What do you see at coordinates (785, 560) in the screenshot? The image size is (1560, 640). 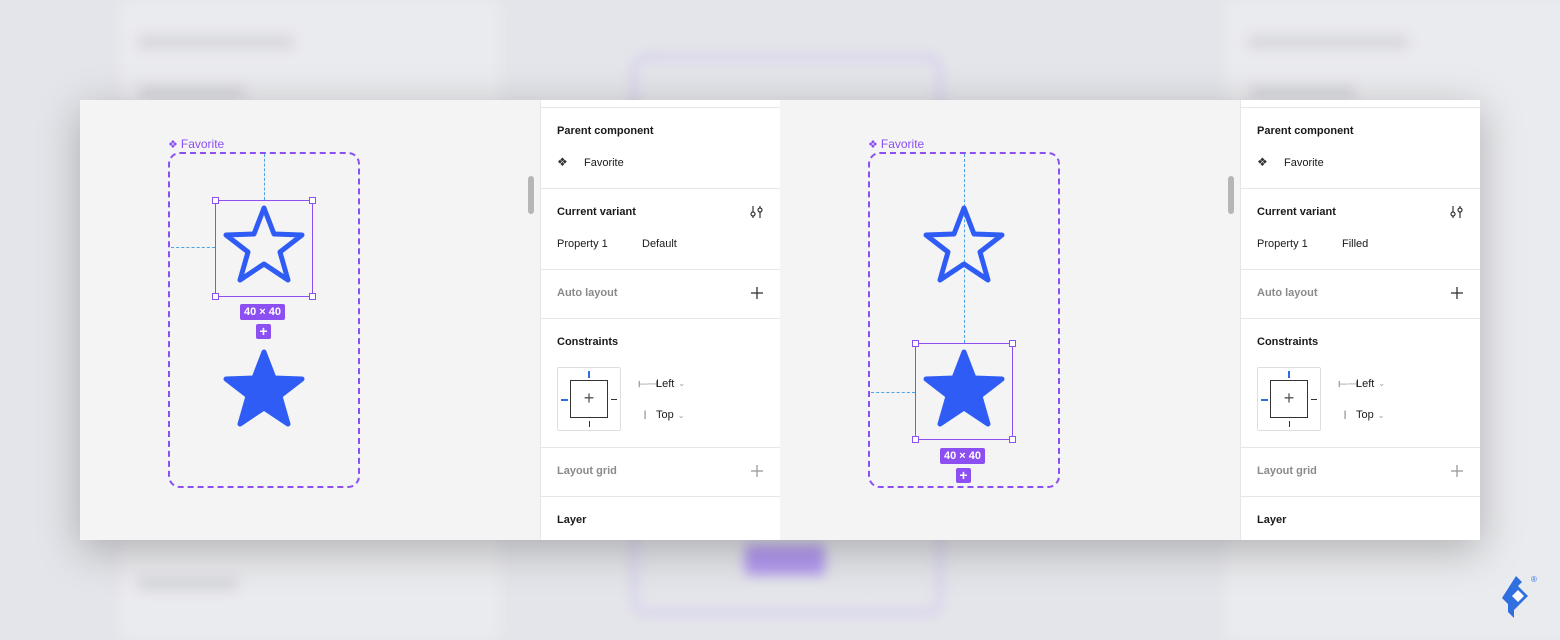 I see `ghost-block` at bounding box center [785, 560].